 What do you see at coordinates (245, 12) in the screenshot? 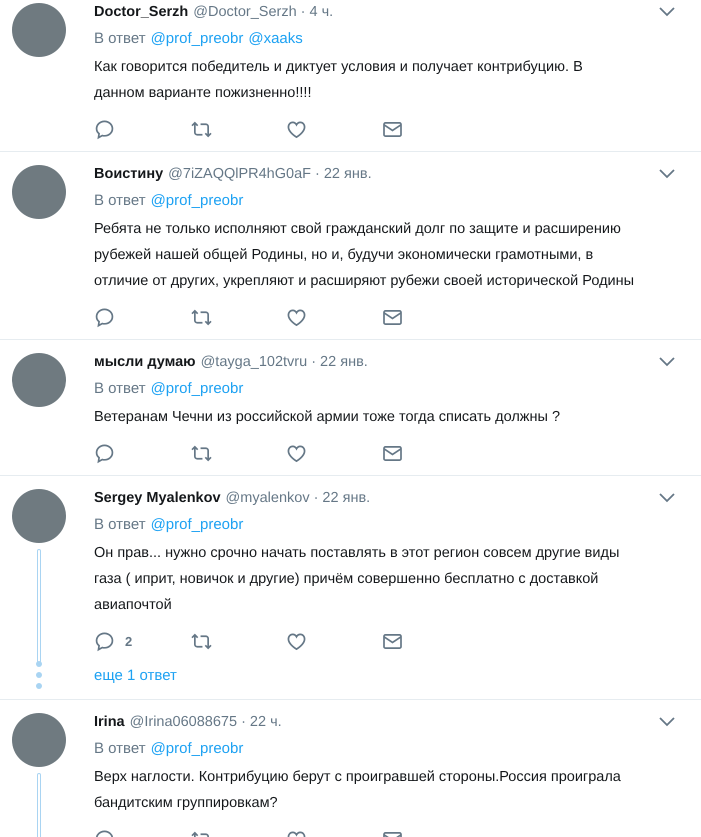
I see `user-handle: @Doctor_Serzh` at bounding box center [245, 12].